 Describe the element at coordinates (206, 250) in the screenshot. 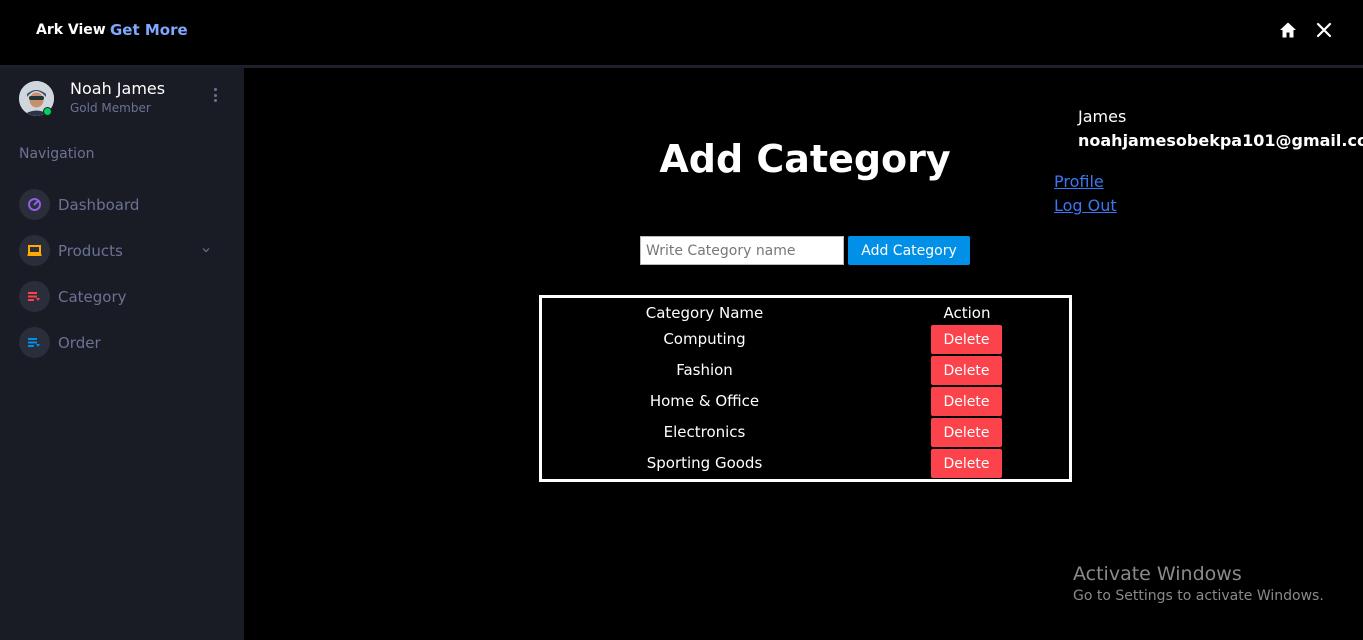

I see `chevron-down-icon` at that location.